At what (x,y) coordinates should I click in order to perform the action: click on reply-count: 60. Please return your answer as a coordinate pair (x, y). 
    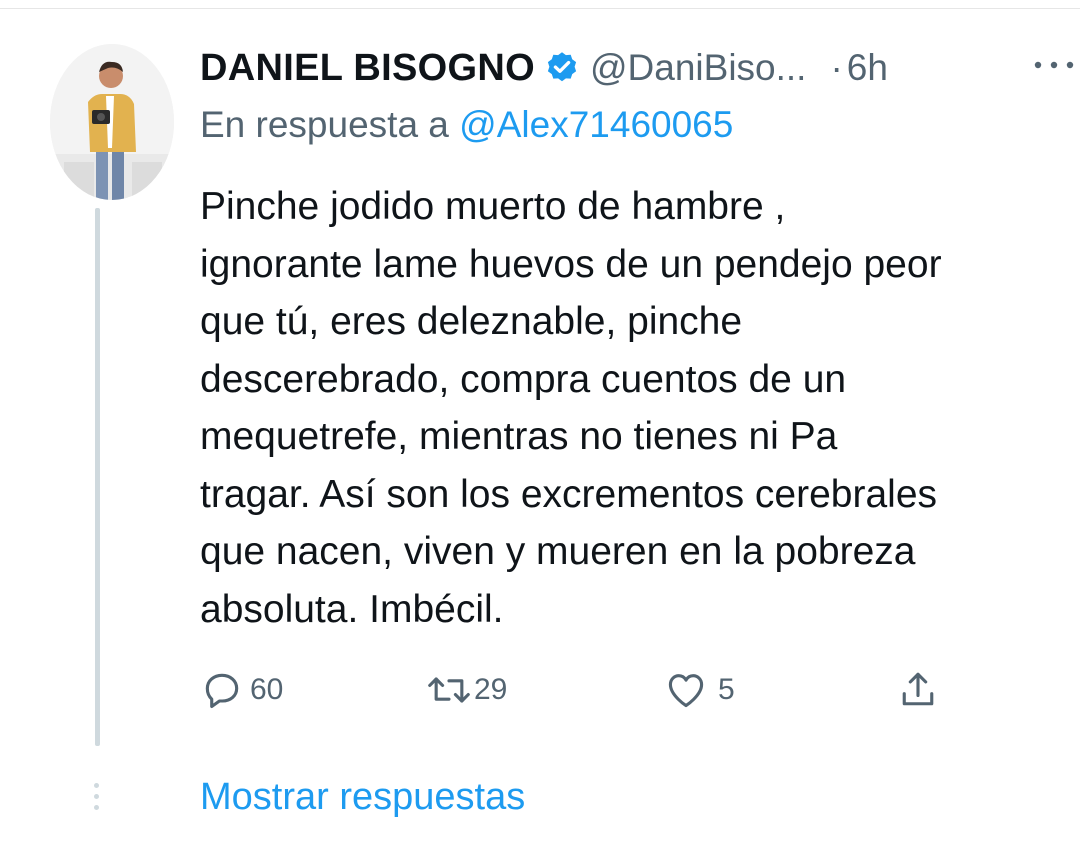
    Looking at the image, I should click on (267, 689).